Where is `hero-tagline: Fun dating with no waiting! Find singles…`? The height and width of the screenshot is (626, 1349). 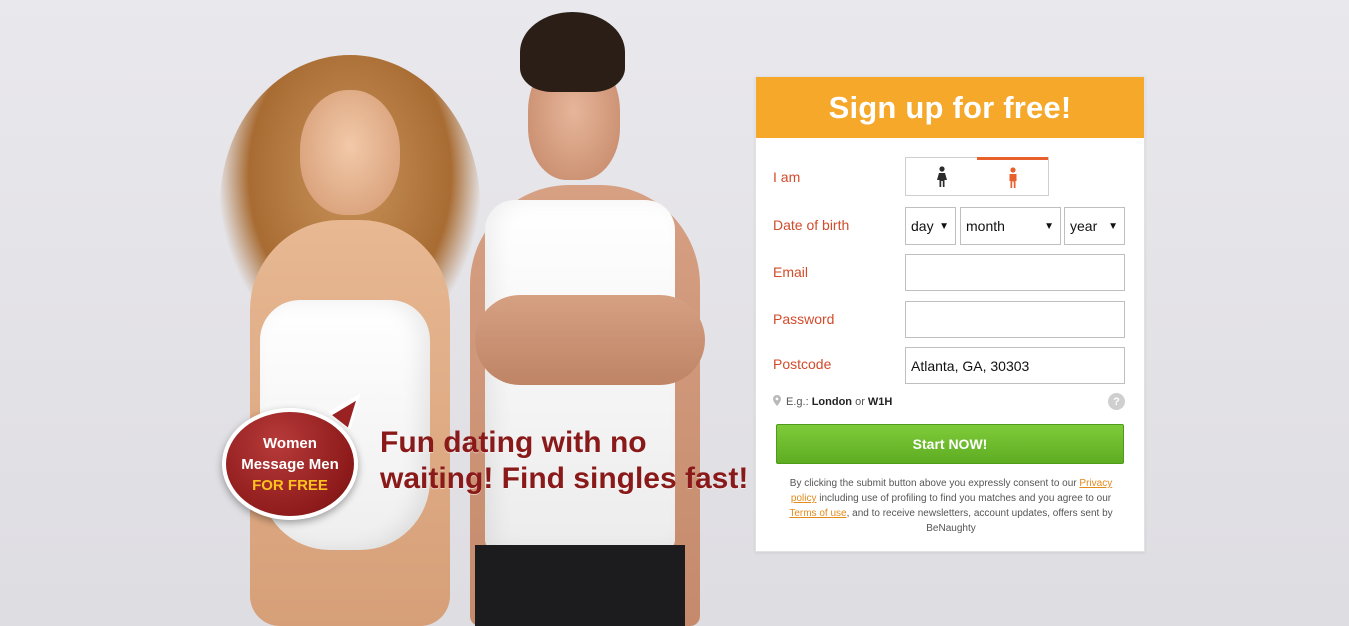
hero-tagline: Fun dating with no waiting! Find singles… is located at coordinates (564, 460).